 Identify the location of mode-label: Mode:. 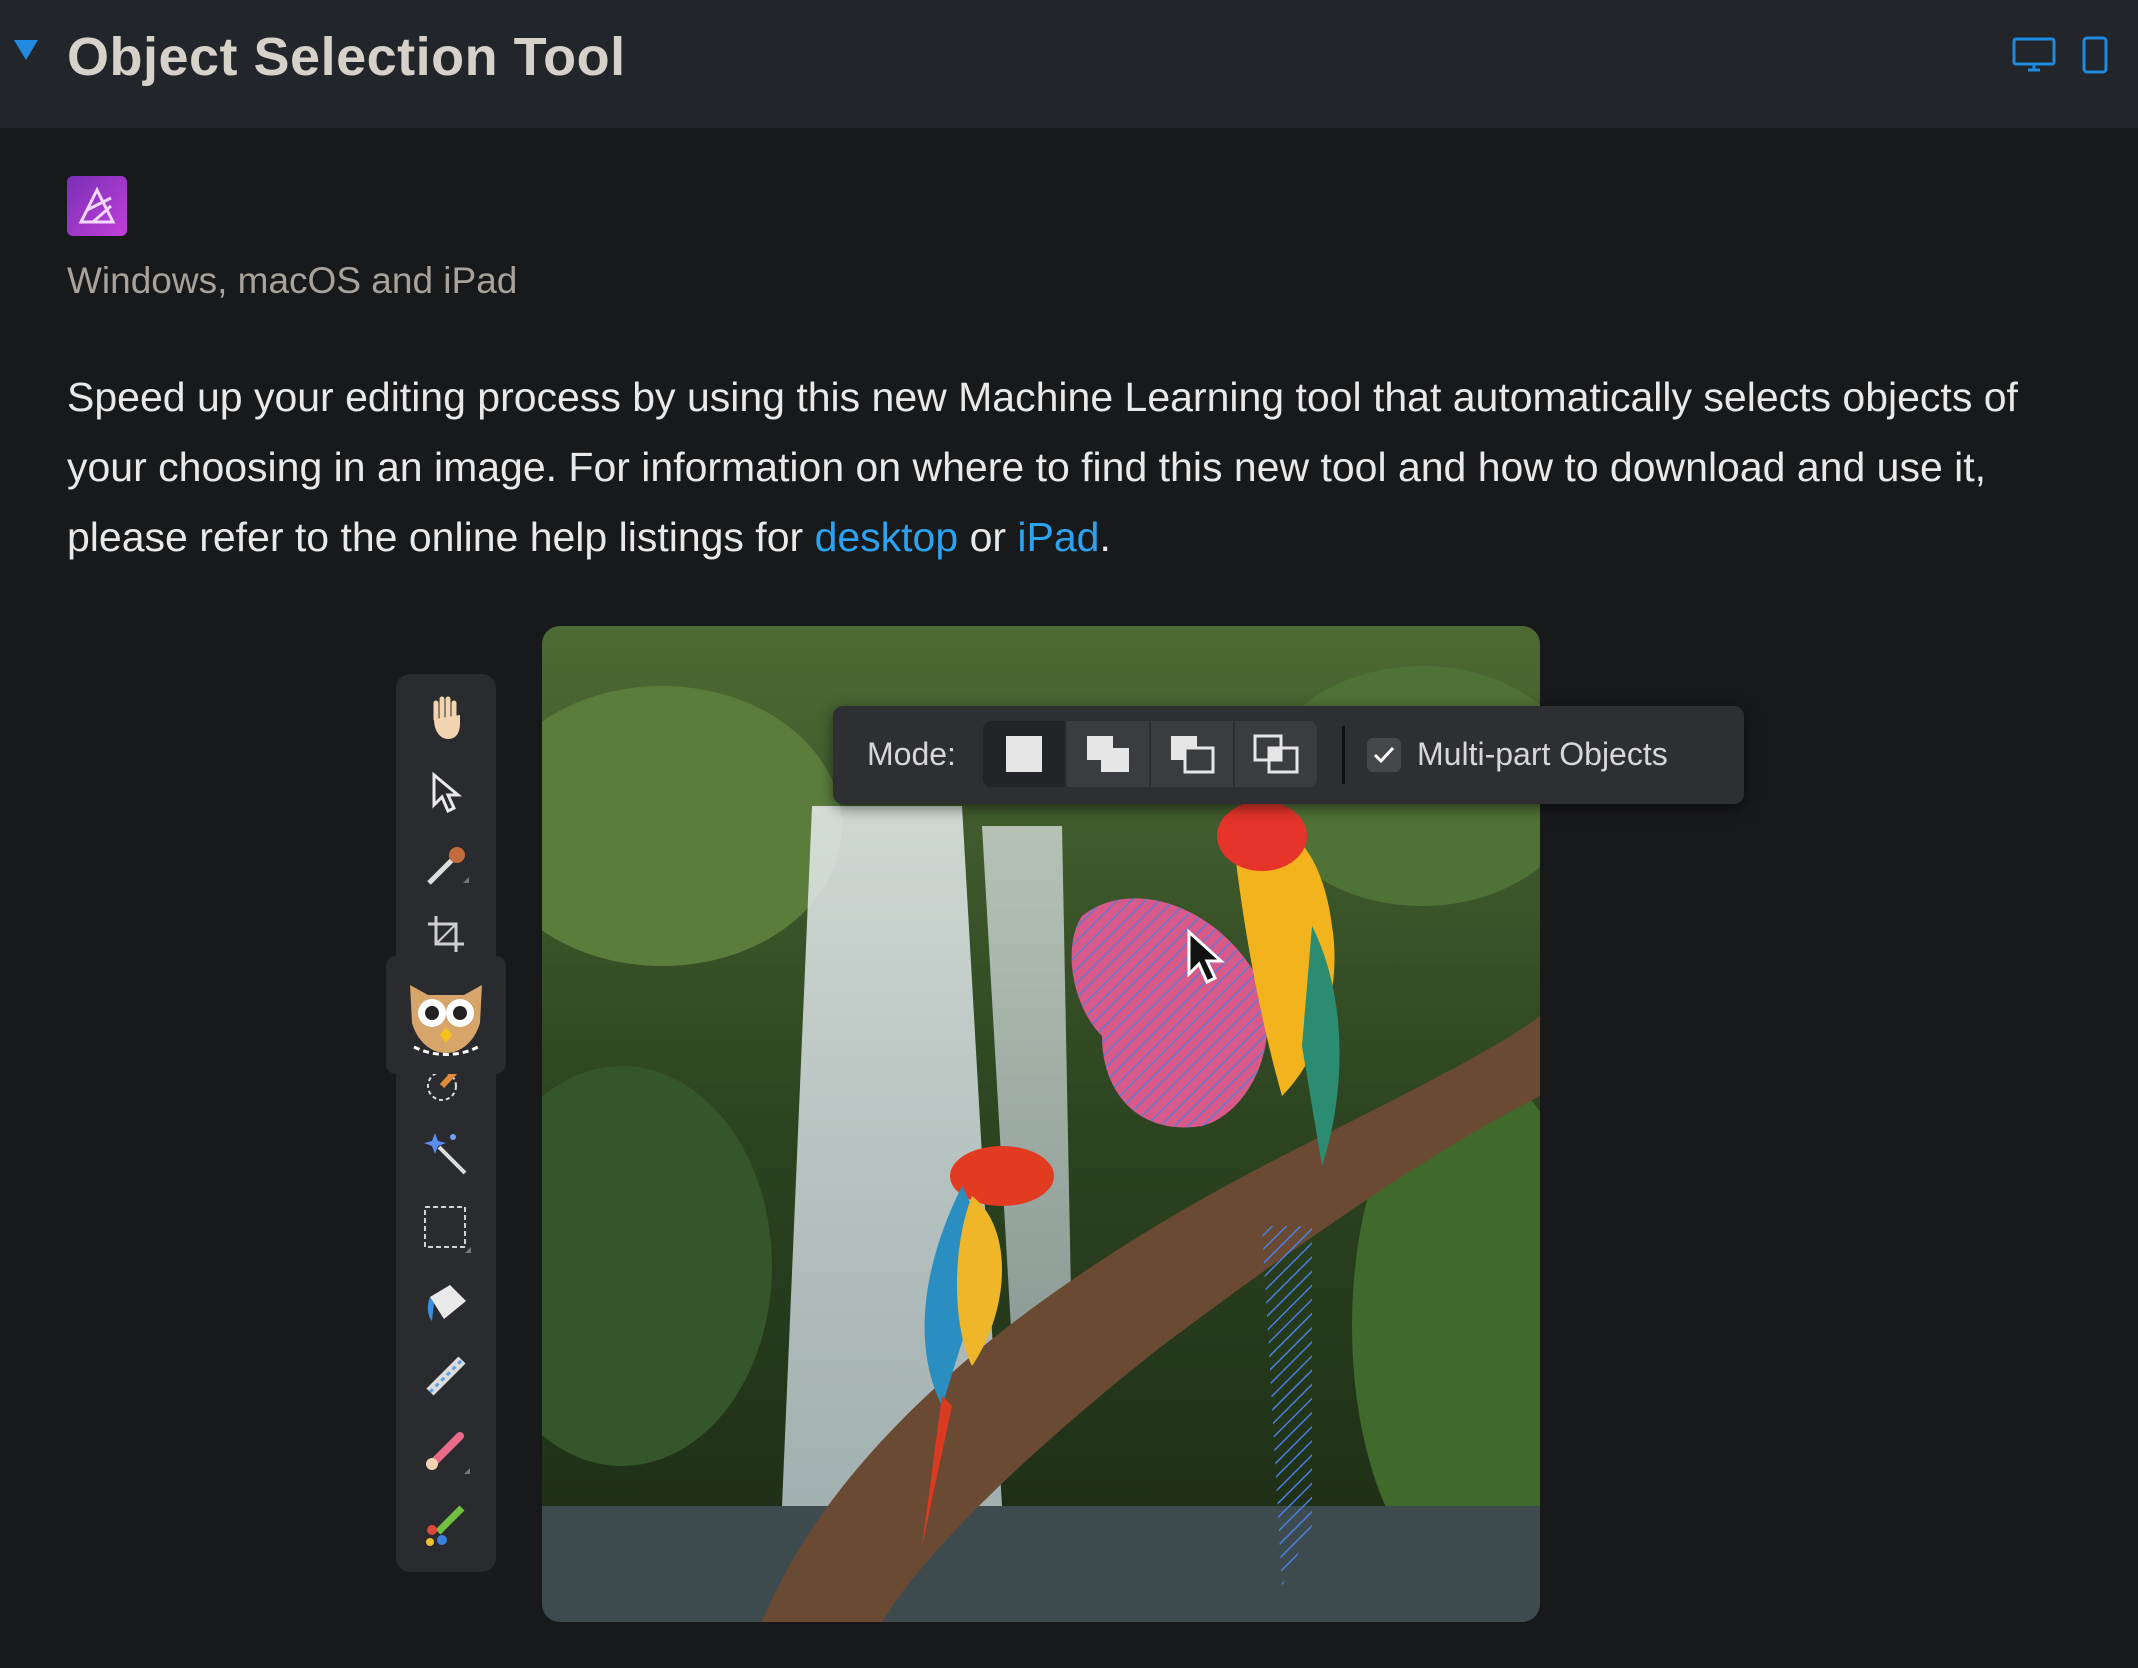
(911, 754).